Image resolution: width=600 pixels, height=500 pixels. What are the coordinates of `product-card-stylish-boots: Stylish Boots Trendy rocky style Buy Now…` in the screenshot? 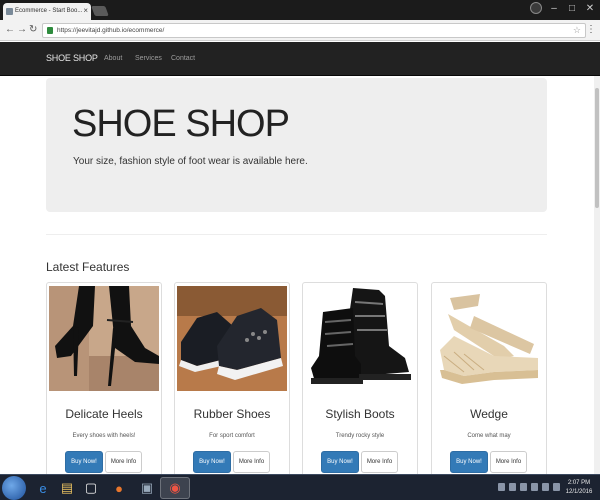 It's located at (360, 378).